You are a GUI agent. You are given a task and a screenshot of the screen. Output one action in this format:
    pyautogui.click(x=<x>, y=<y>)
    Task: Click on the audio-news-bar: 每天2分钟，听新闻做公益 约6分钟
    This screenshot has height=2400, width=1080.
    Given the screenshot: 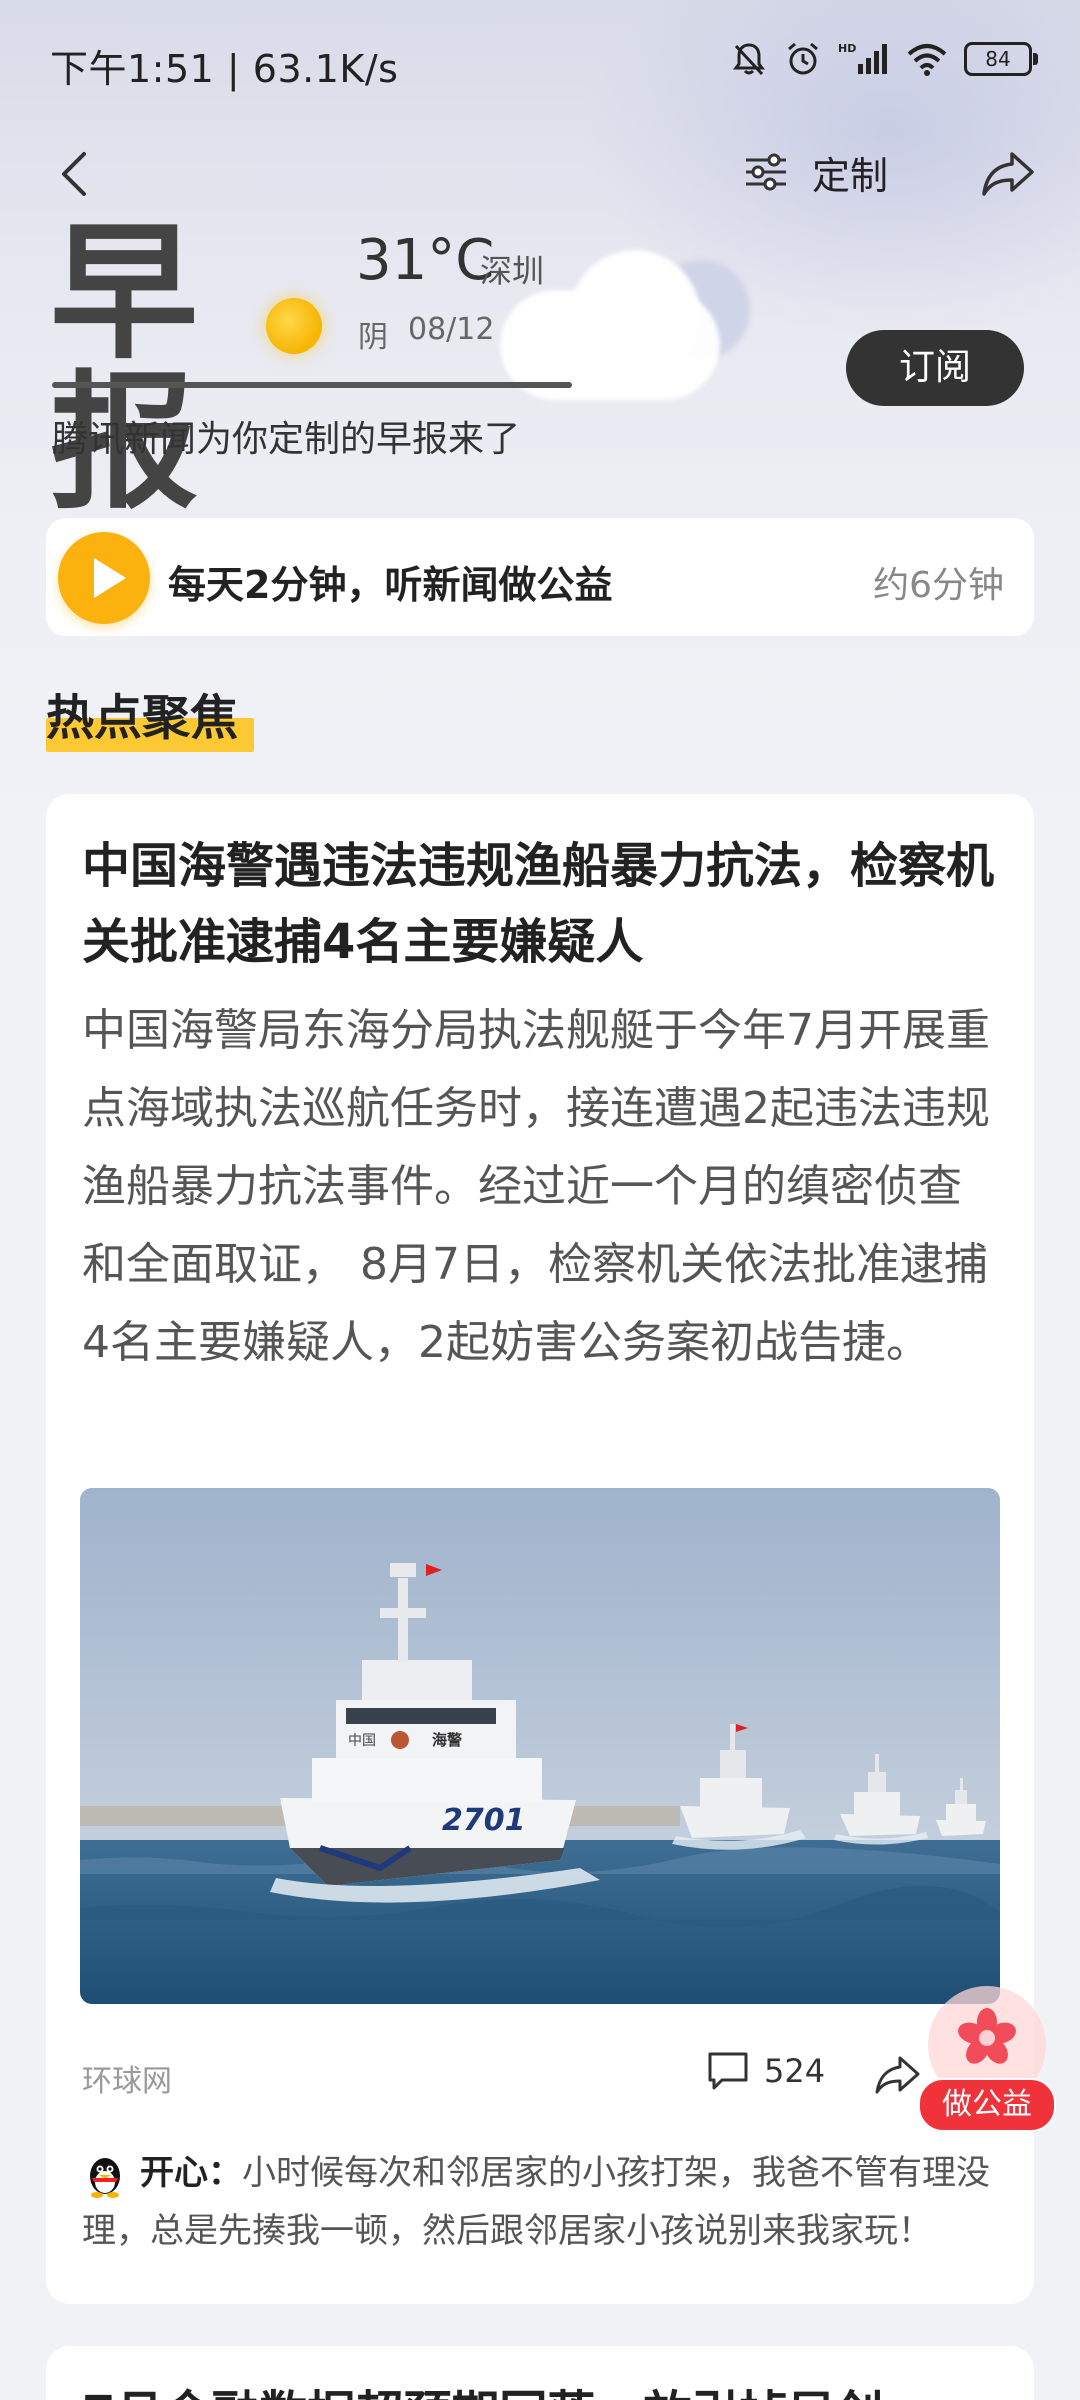 What is the action you would take?
    pyautogui.click(x=540, y=577)
    